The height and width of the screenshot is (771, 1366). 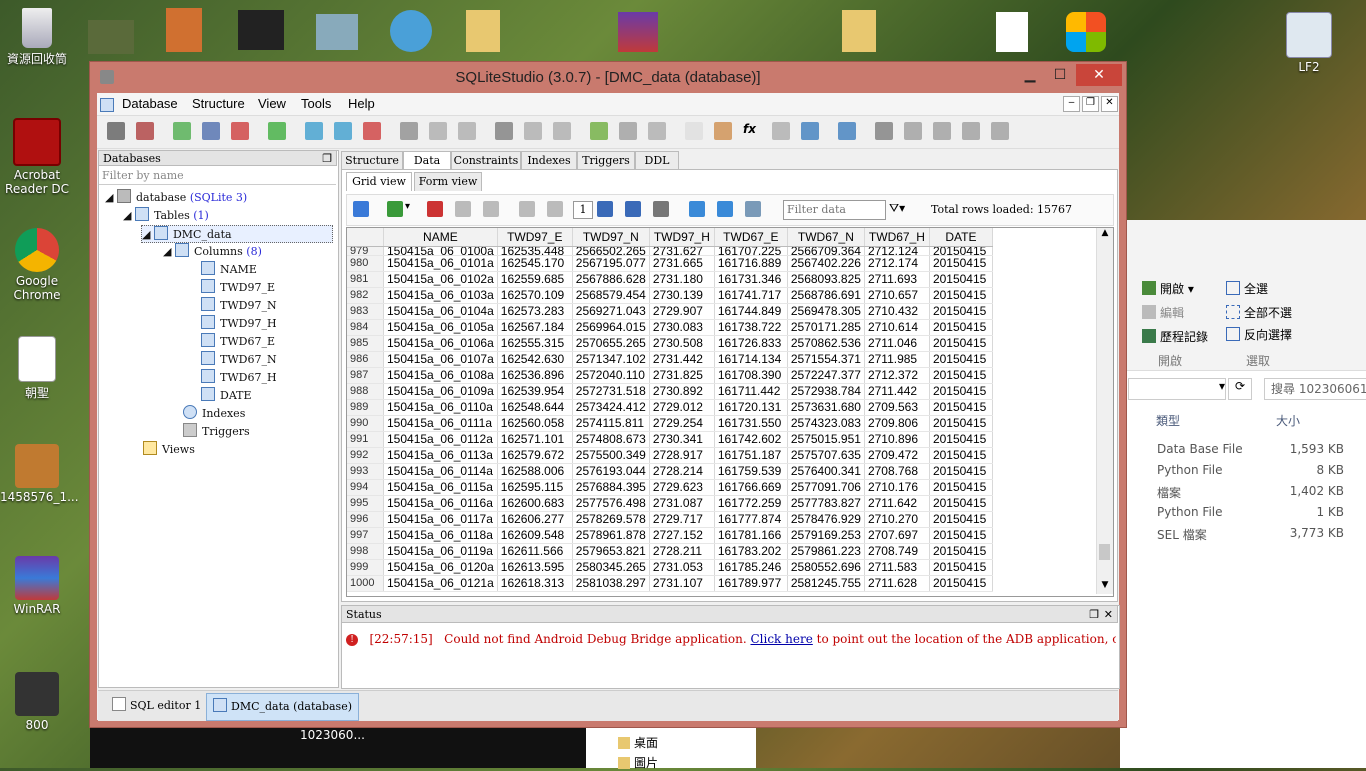 I want to click on winrar-icon: WinRAR, so click(x=37, y=586).